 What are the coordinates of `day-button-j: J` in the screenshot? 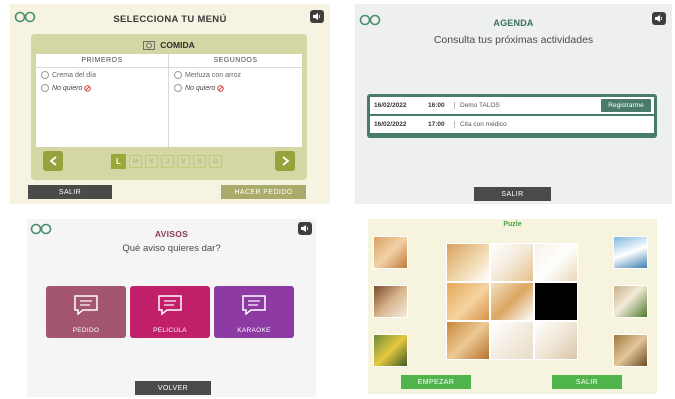 It's located at (167, 161).